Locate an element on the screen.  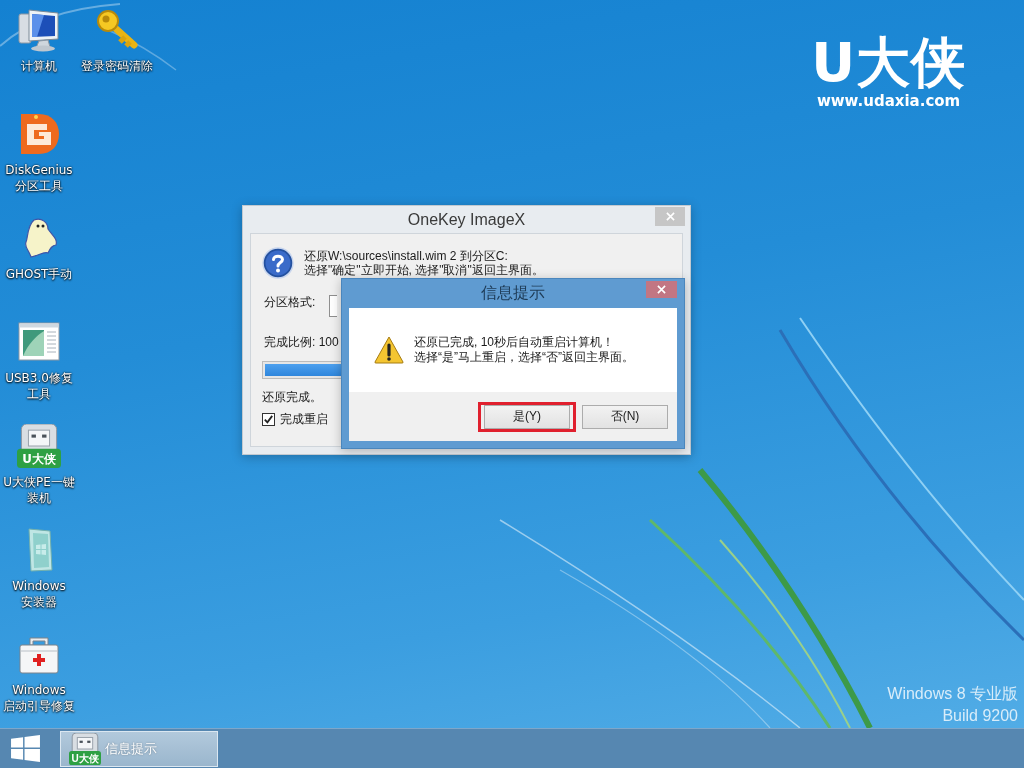
progress-label: 完成比例: 100 is located at coordinates (301, 342).